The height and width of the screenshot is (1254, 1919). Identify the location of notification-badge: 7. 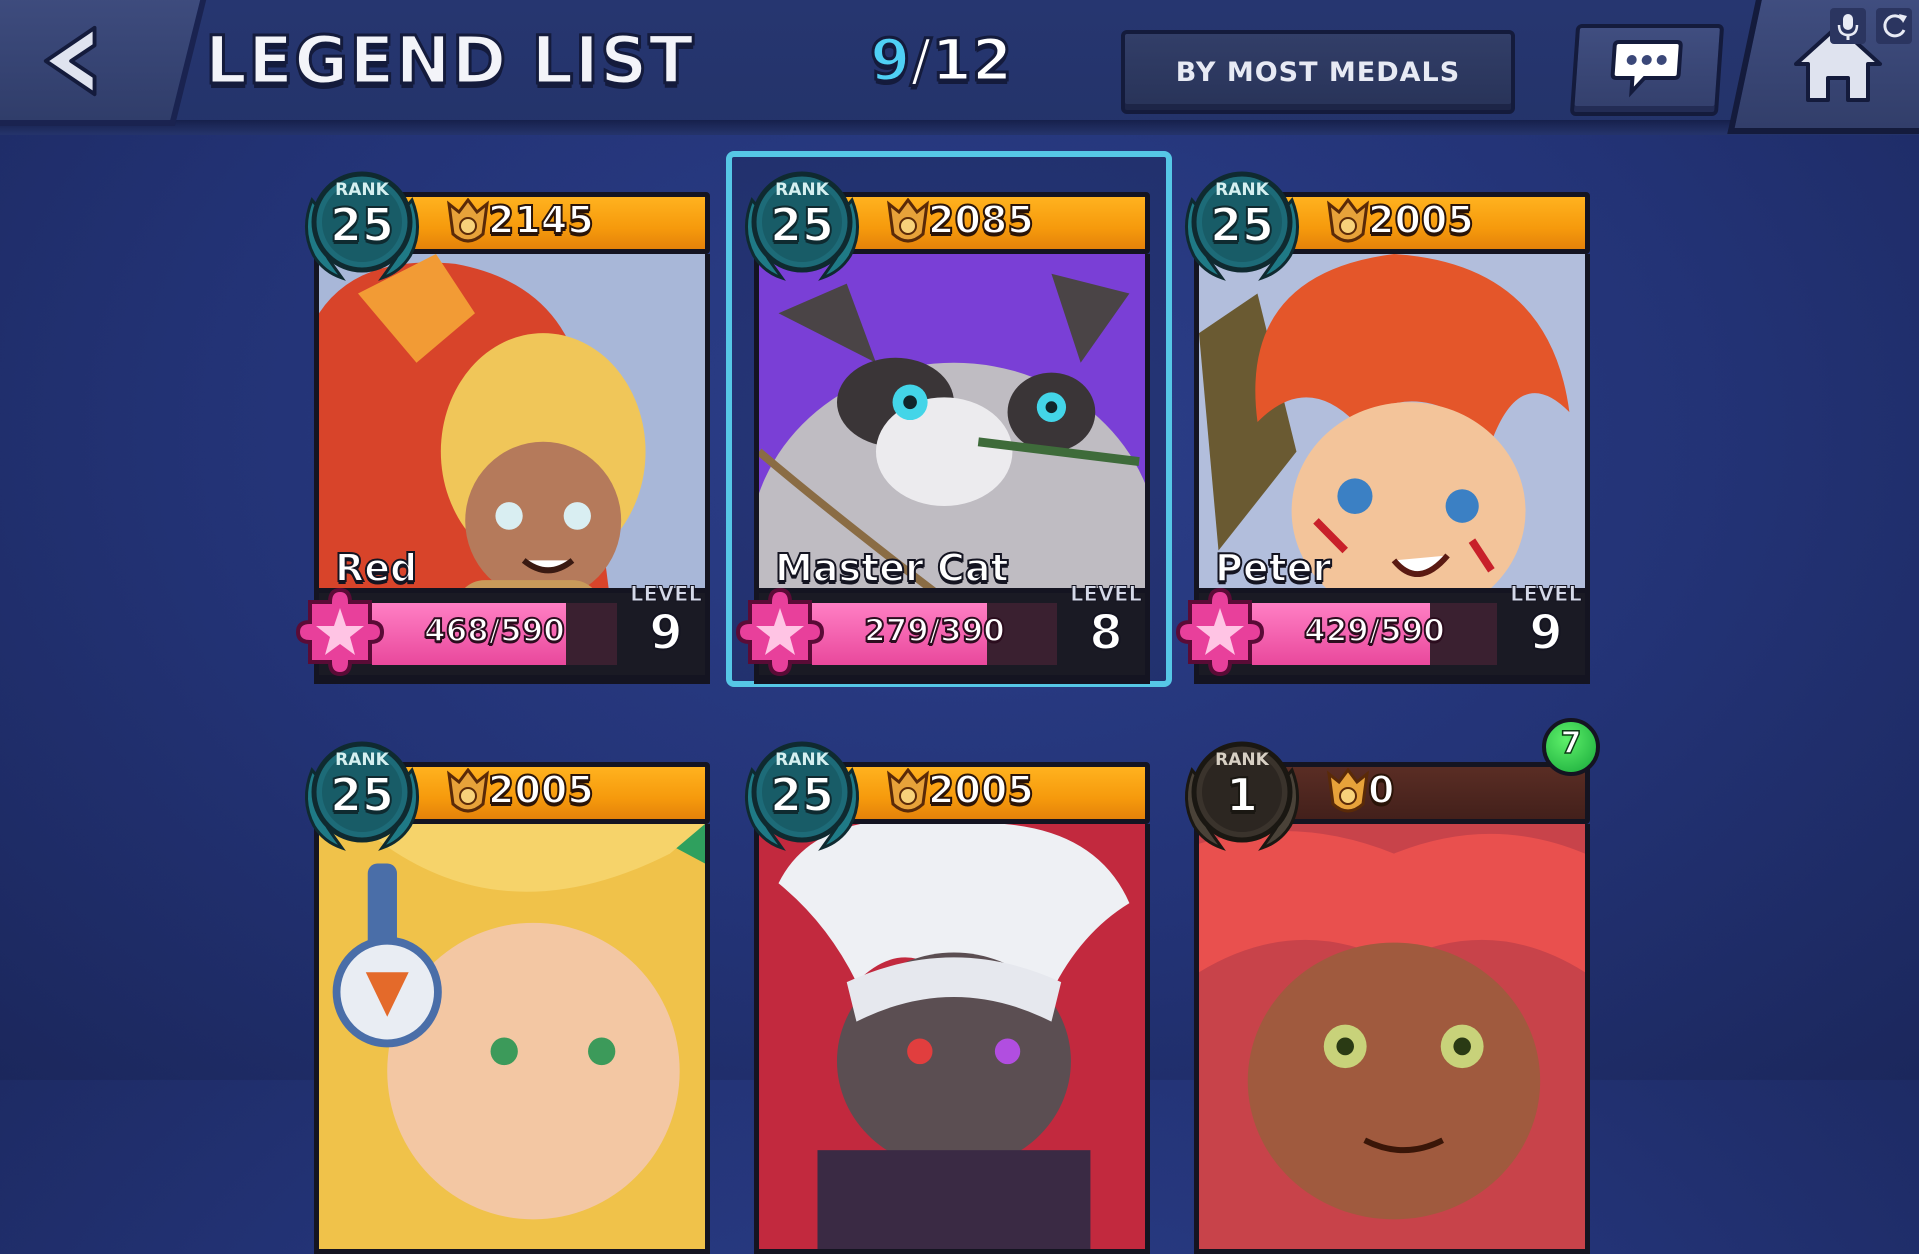
(1571, 747).